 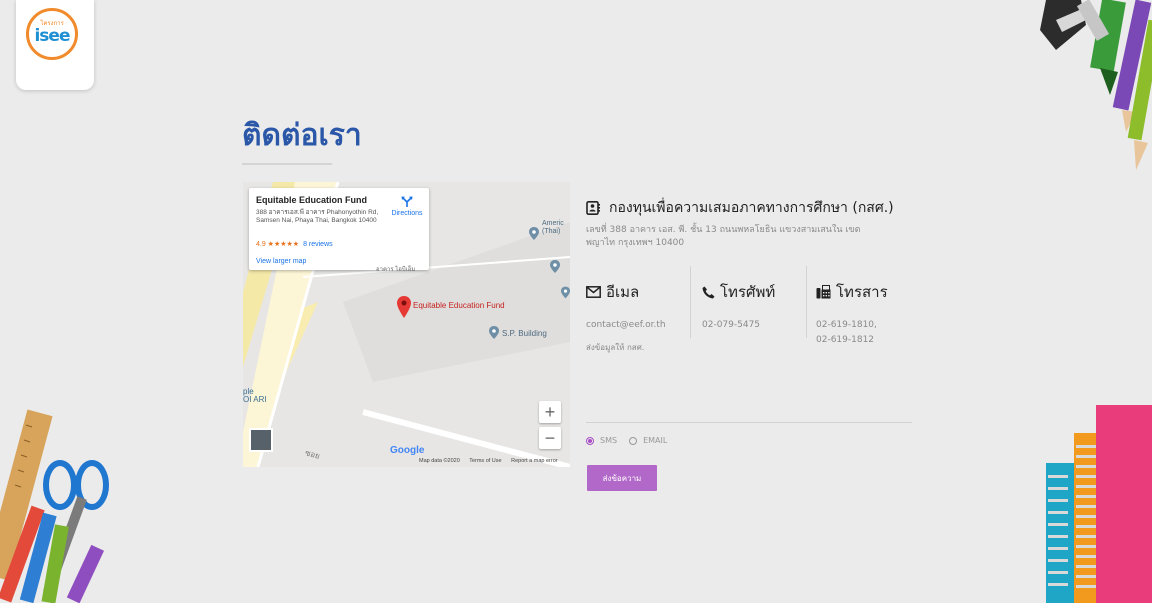 I want to click on satellite-toggle-thumbnail, so click(x=261, y=440).